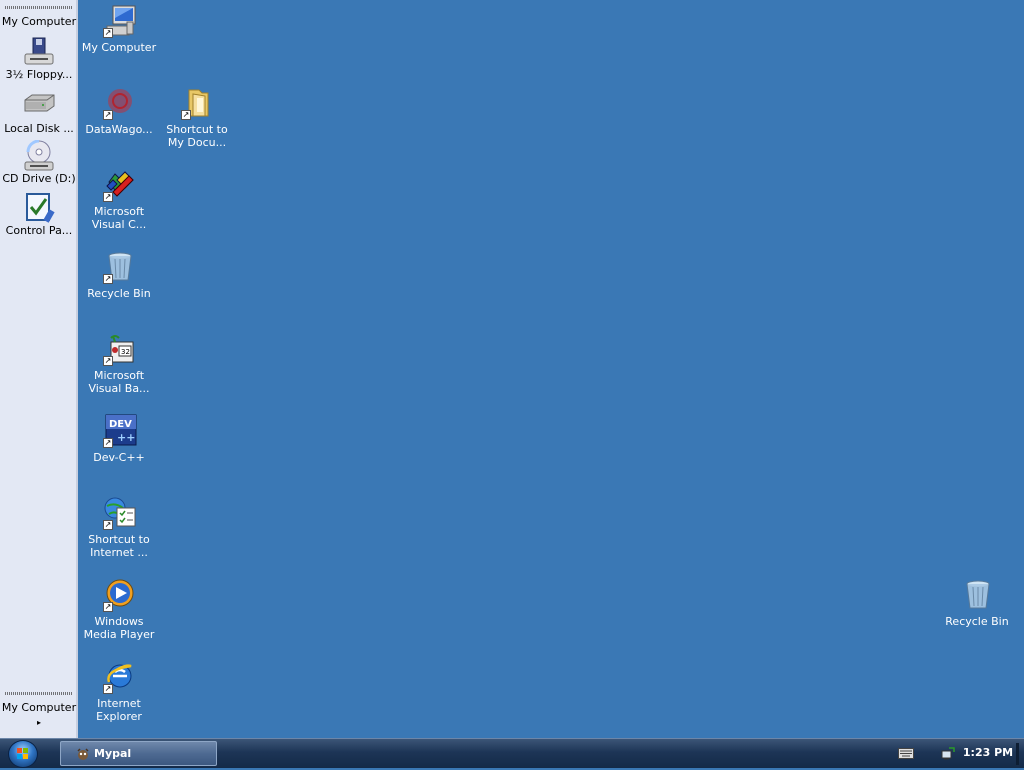 This screenshot has width=1024, height=770. I want to click on network-icon, so click(948, 753).